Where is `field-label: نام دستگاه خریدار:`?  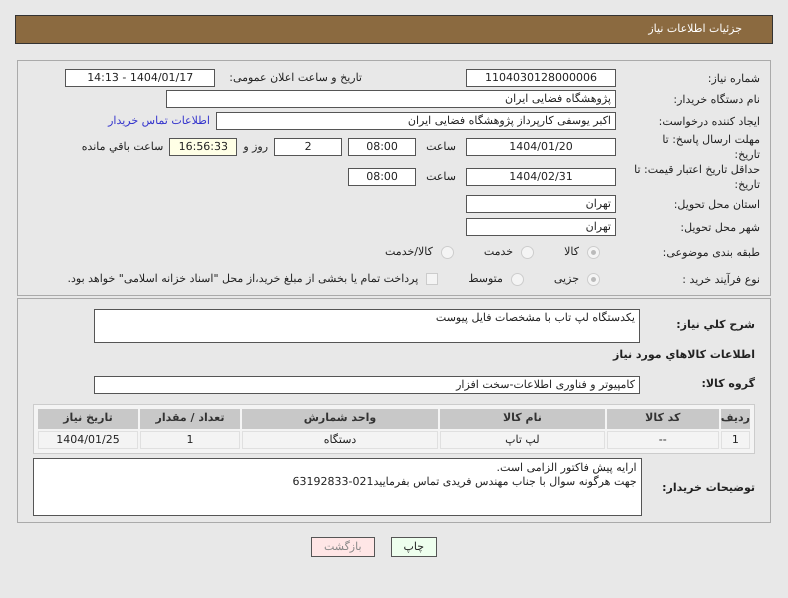
field-label: نام دستگاه خریدار: is located at coordinates (716, 99).